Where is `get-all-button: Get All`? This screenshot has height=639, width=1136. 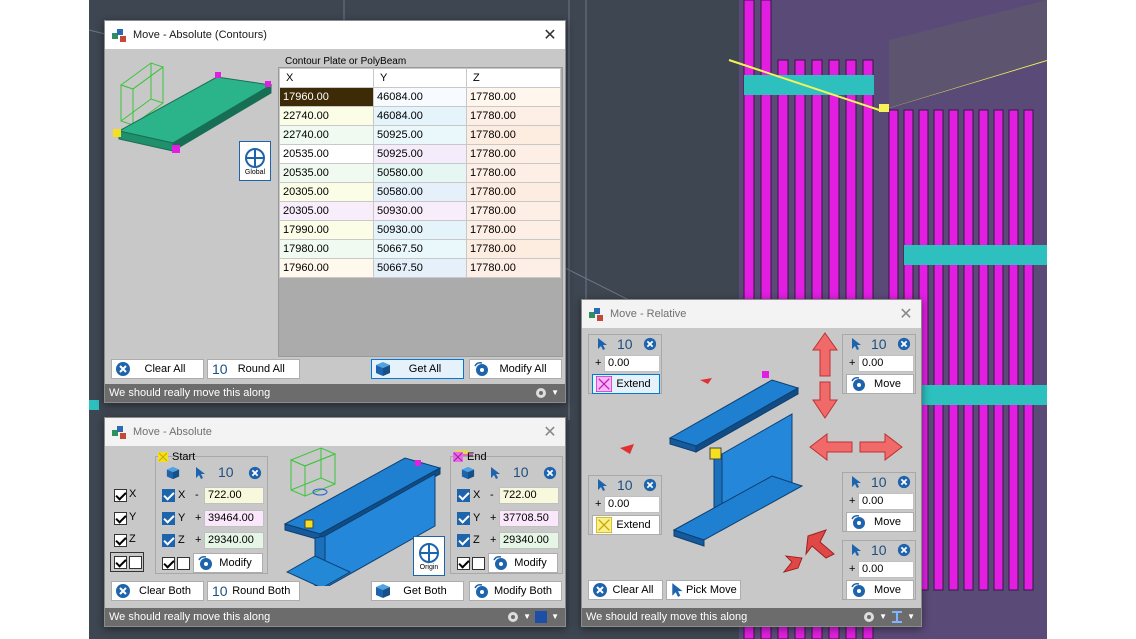
get-all-button: Get All is located at coordinates (417, 369).